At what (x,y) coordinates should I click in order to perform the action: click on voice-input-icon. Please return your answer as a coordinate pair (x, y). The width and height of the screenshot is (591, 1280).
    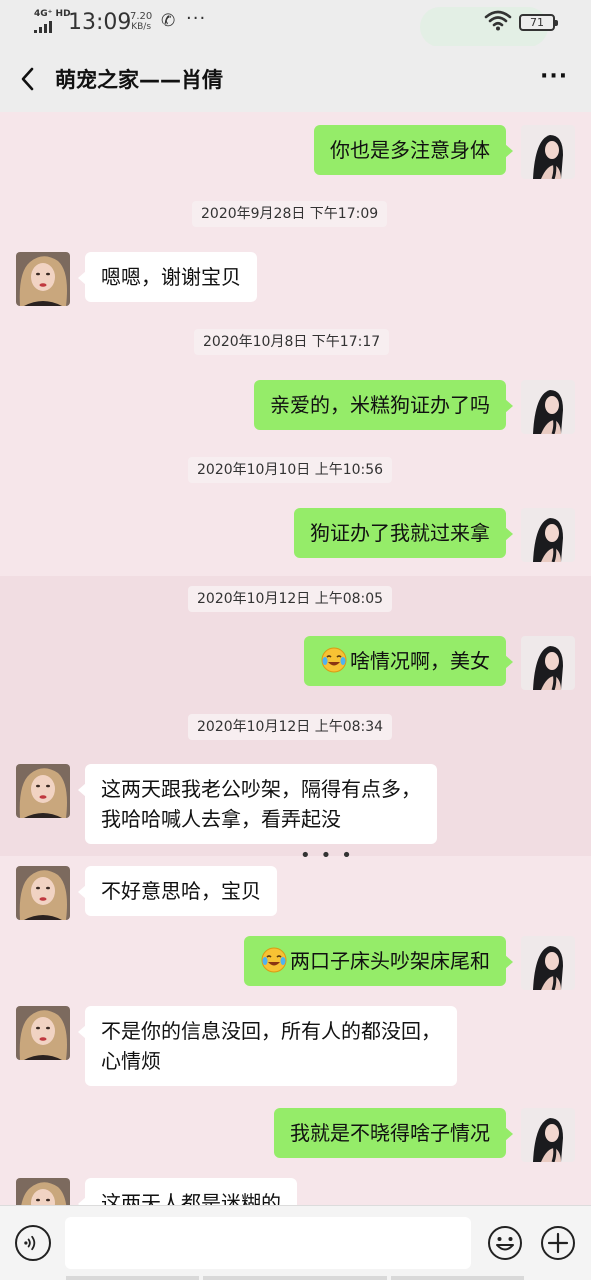
    Looking at the image, I should click on (33, 1243).